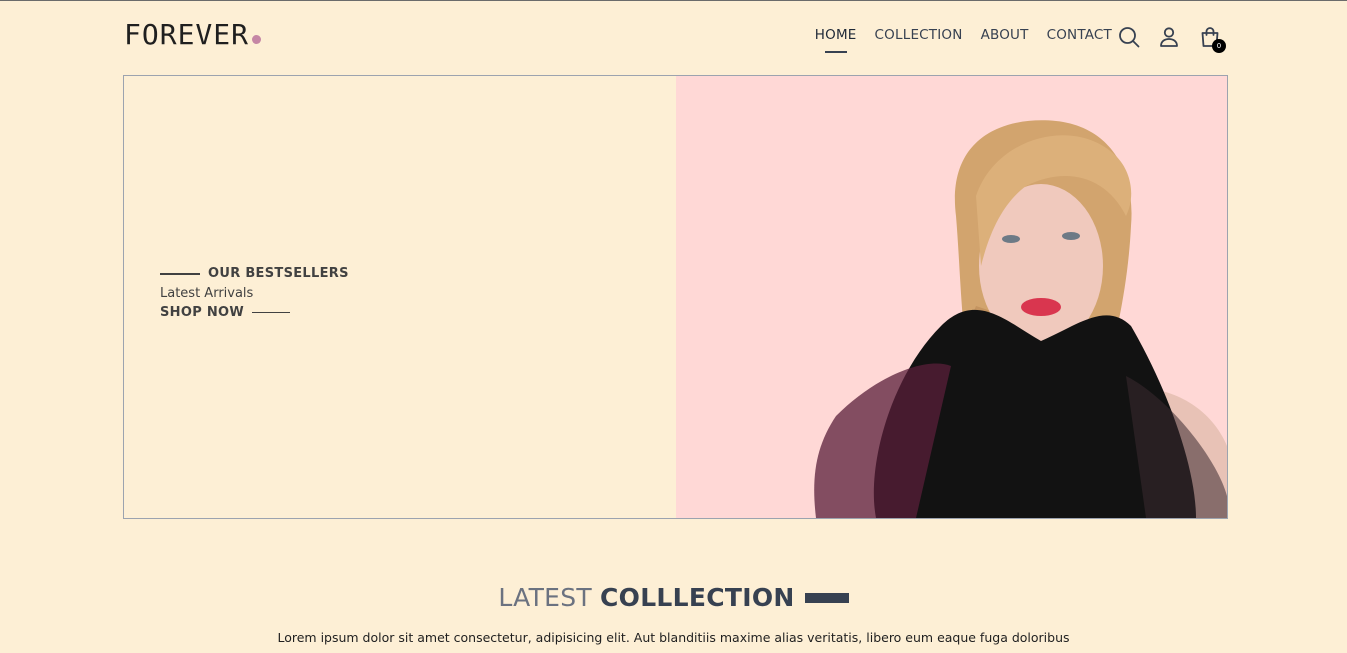 This screenshot has width=1347, height=653. I want to click on tagline-row: OUR BESTSELLERS, so click(254, 273).